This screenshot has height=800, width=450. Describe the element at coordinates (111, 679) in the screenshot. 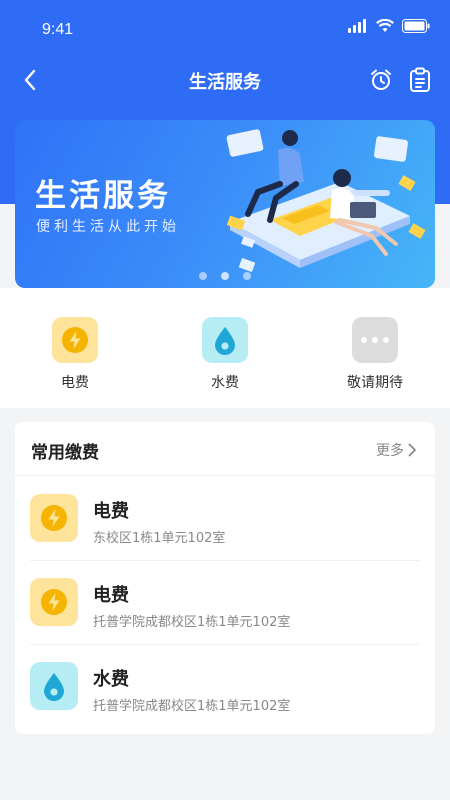

I see `row-title: 水费` at that location.